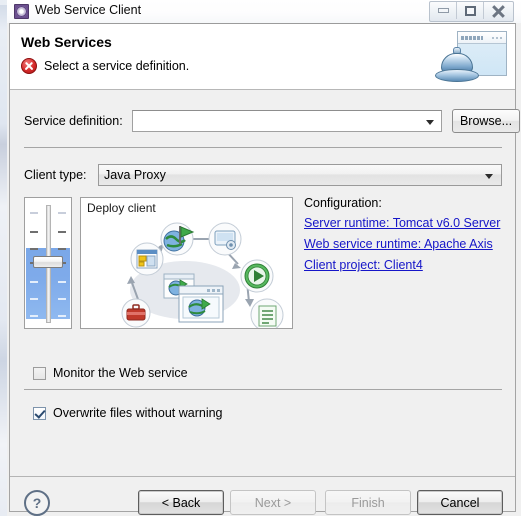 This screenshot has height=516, width=521. I want to click on help-icon: ?, so click(37, 503).